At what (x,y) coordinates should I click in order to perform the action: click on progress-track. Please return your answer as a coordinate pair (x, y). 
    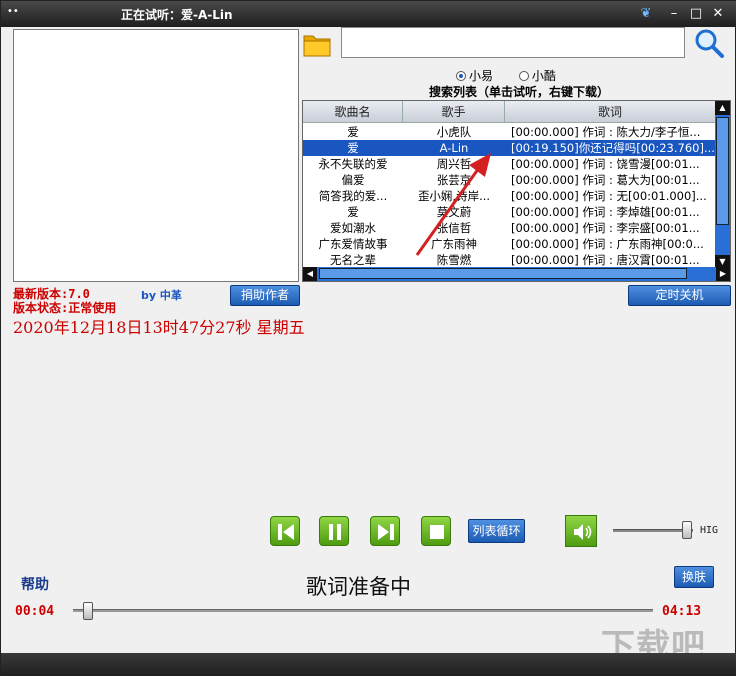
    Looking at the image, I should click on (363, 610).